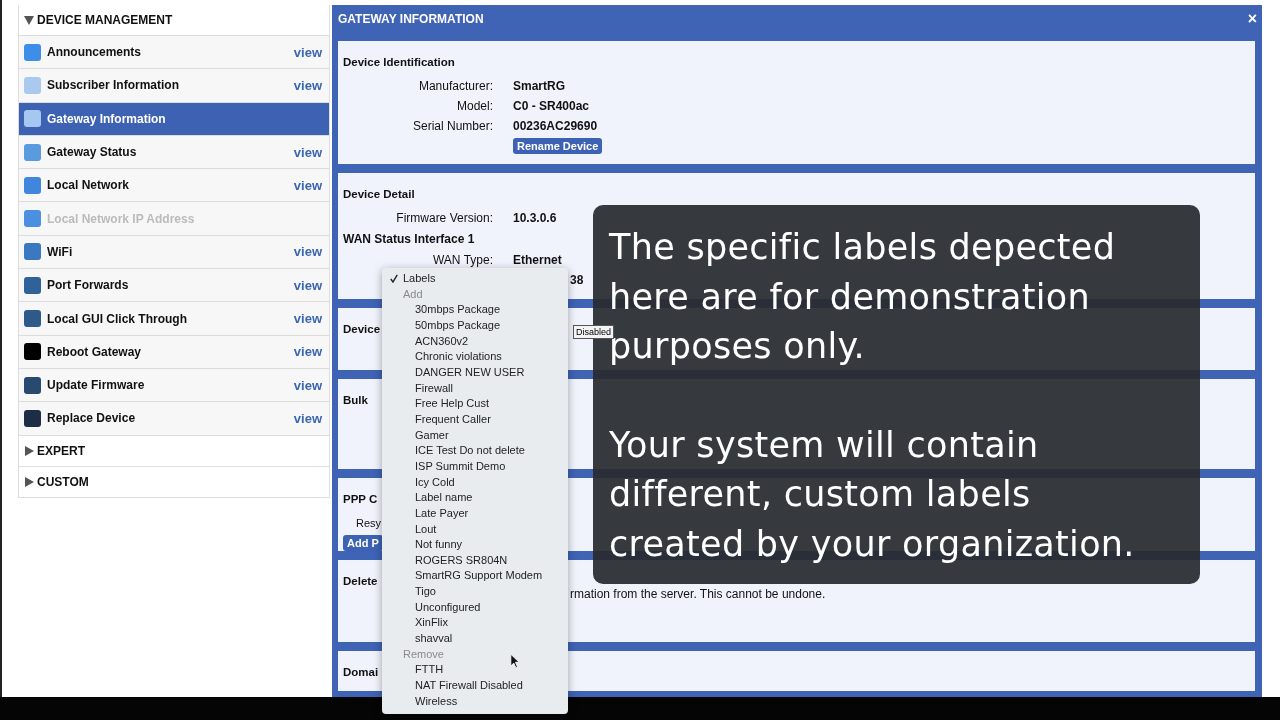 The height and width of the screenshot is (720, 1280). Describe the element at coordinates (92, 418) in the screenshot. I see `item-label: Replace Device` at that location.